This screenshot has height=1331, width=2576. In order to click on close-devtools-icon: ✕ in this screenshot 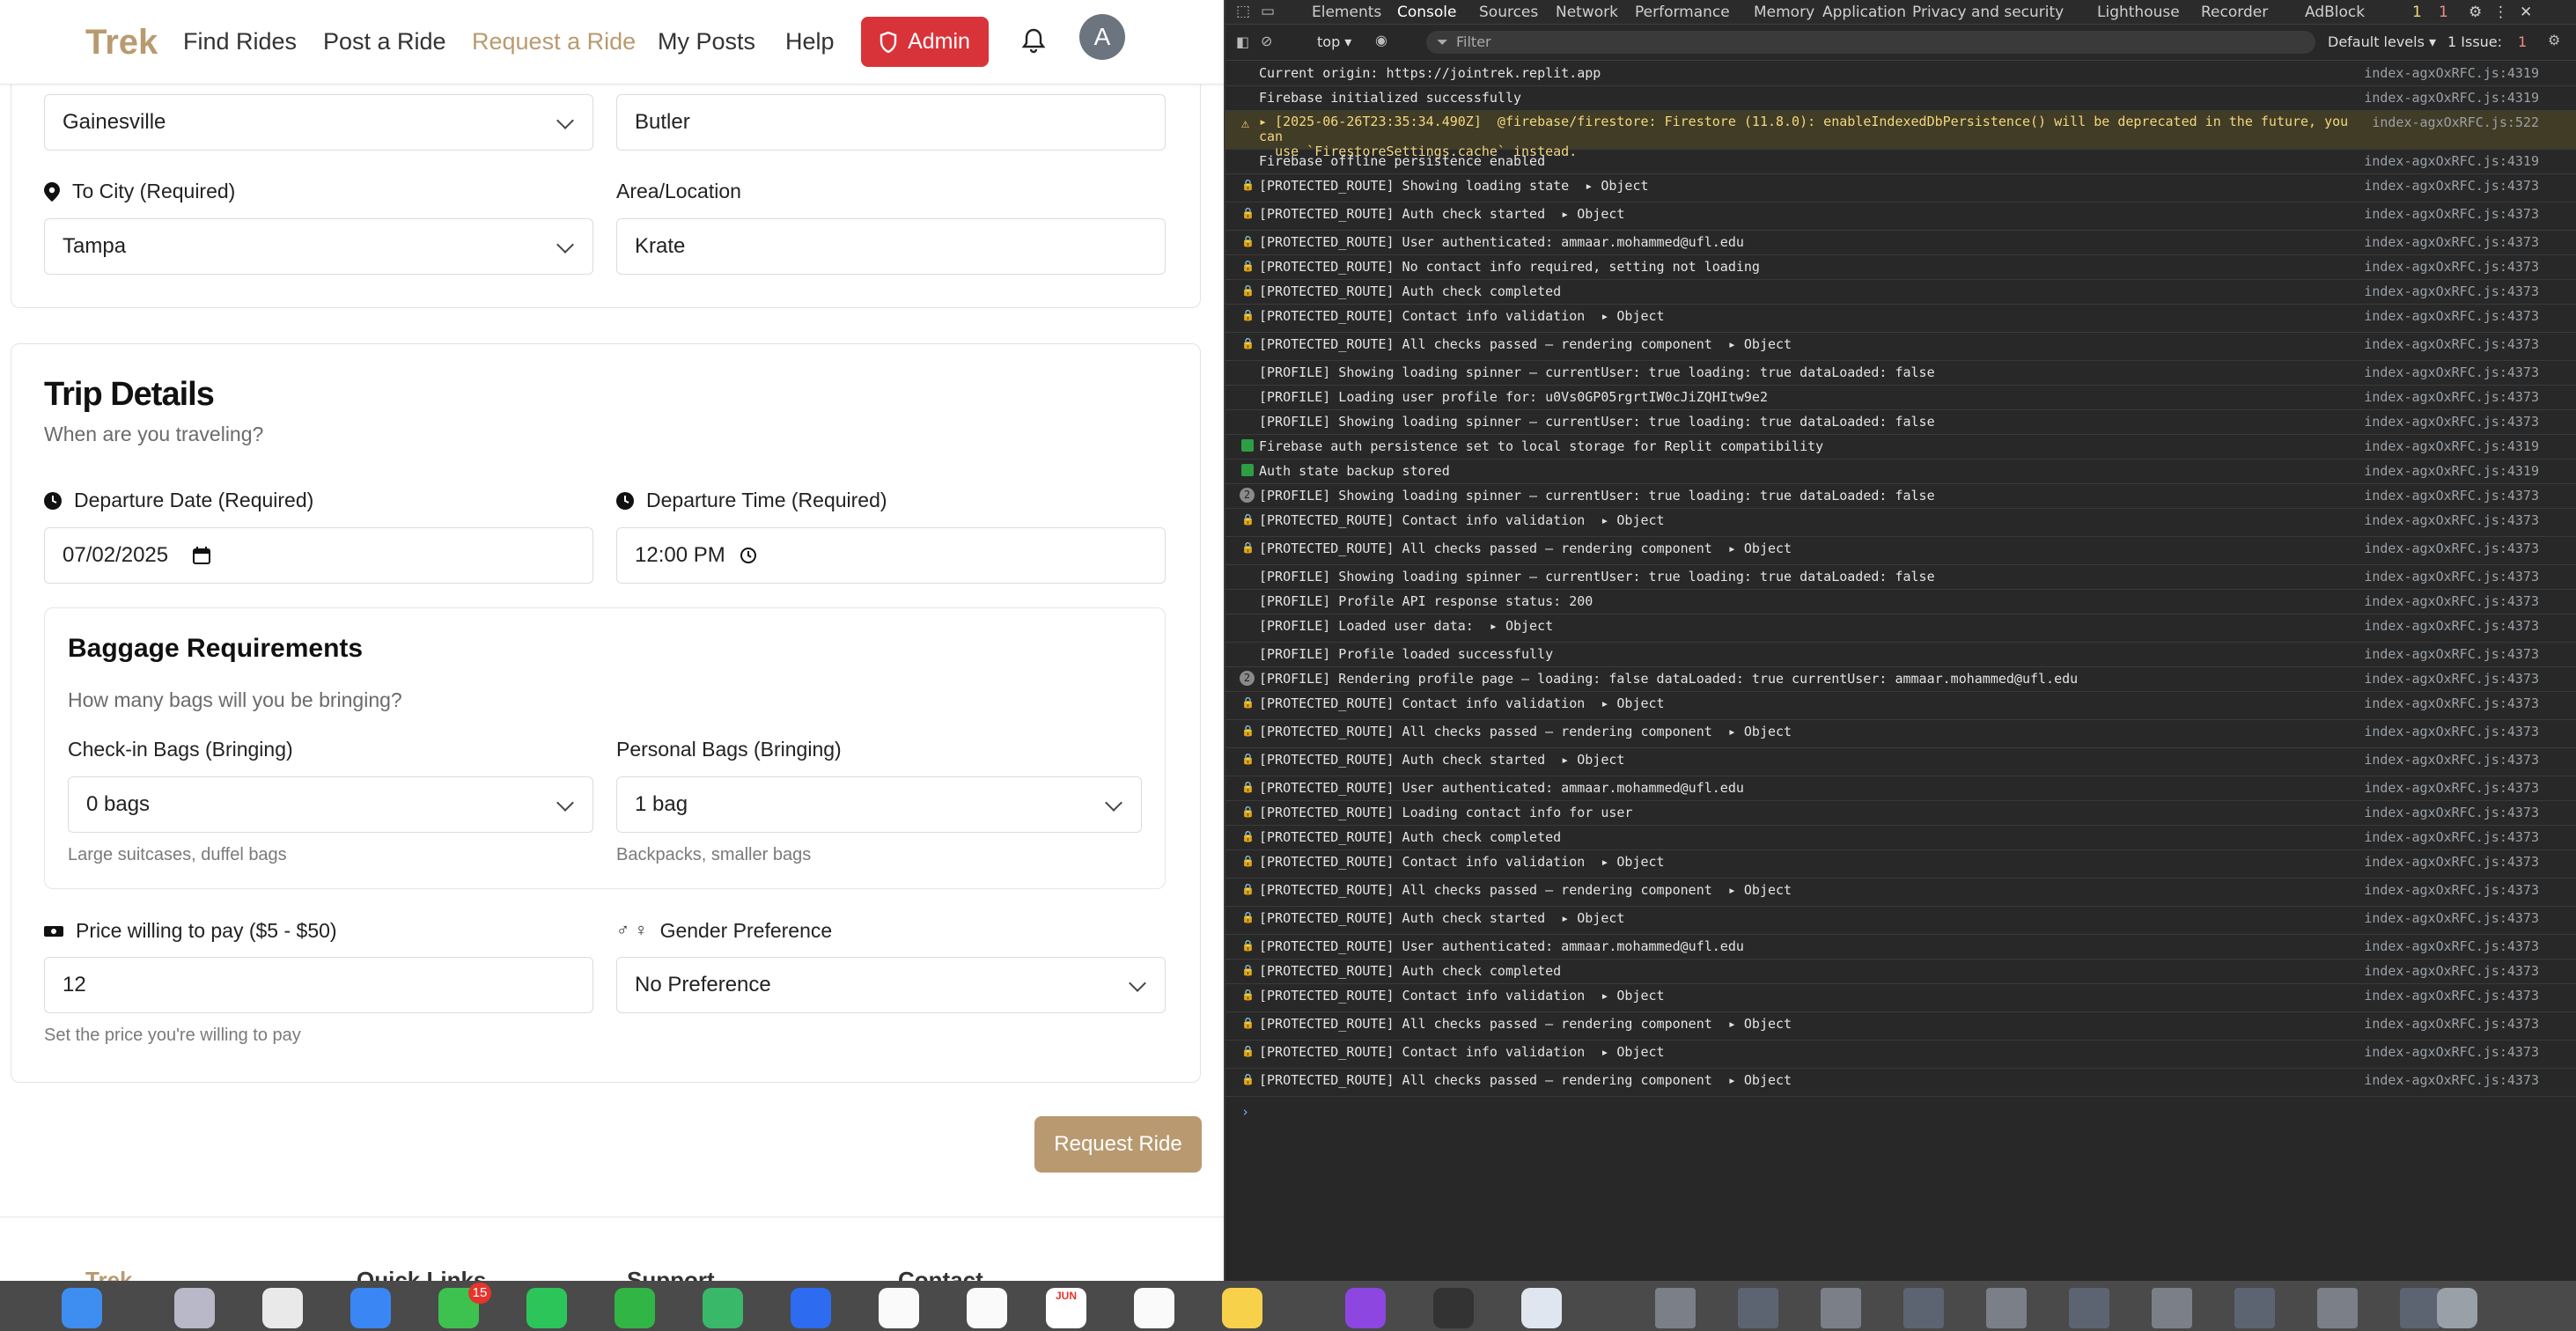, I will do `click(2526, 12)`.